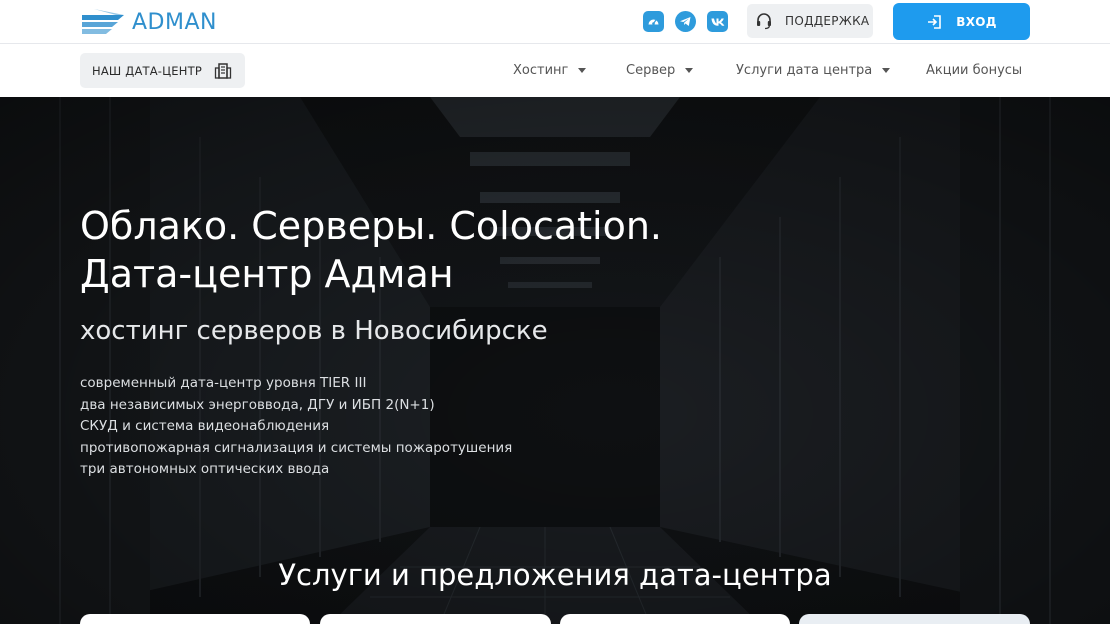 This screenshot has height=624, width=1110. What do you see at coordinates (174, 22) in the screenshot?
I see `logo-text: ADMAN` at bounding box center [174, 22].